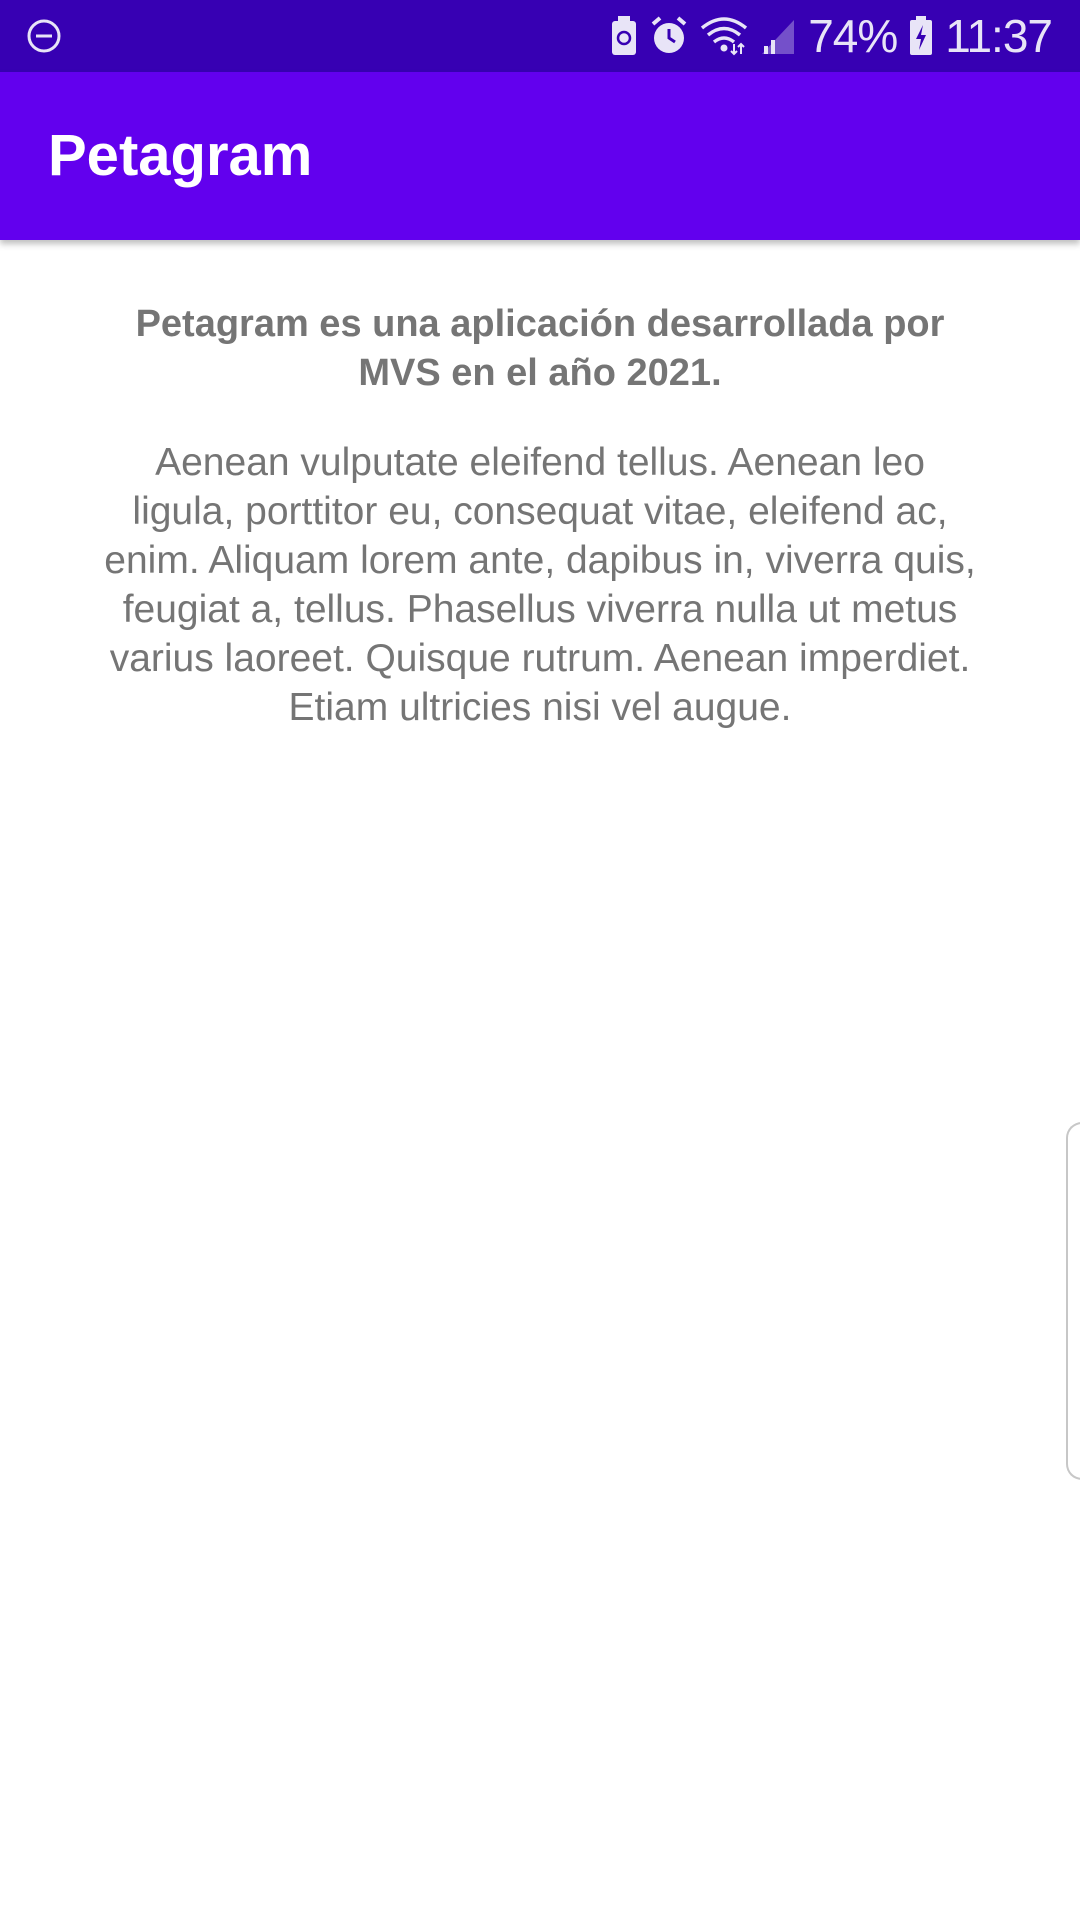 The image size is (1080, 1920). Describe the element at coordinates (540, 156) in the screenshot. I see `app-bar: Petagram` at that location.